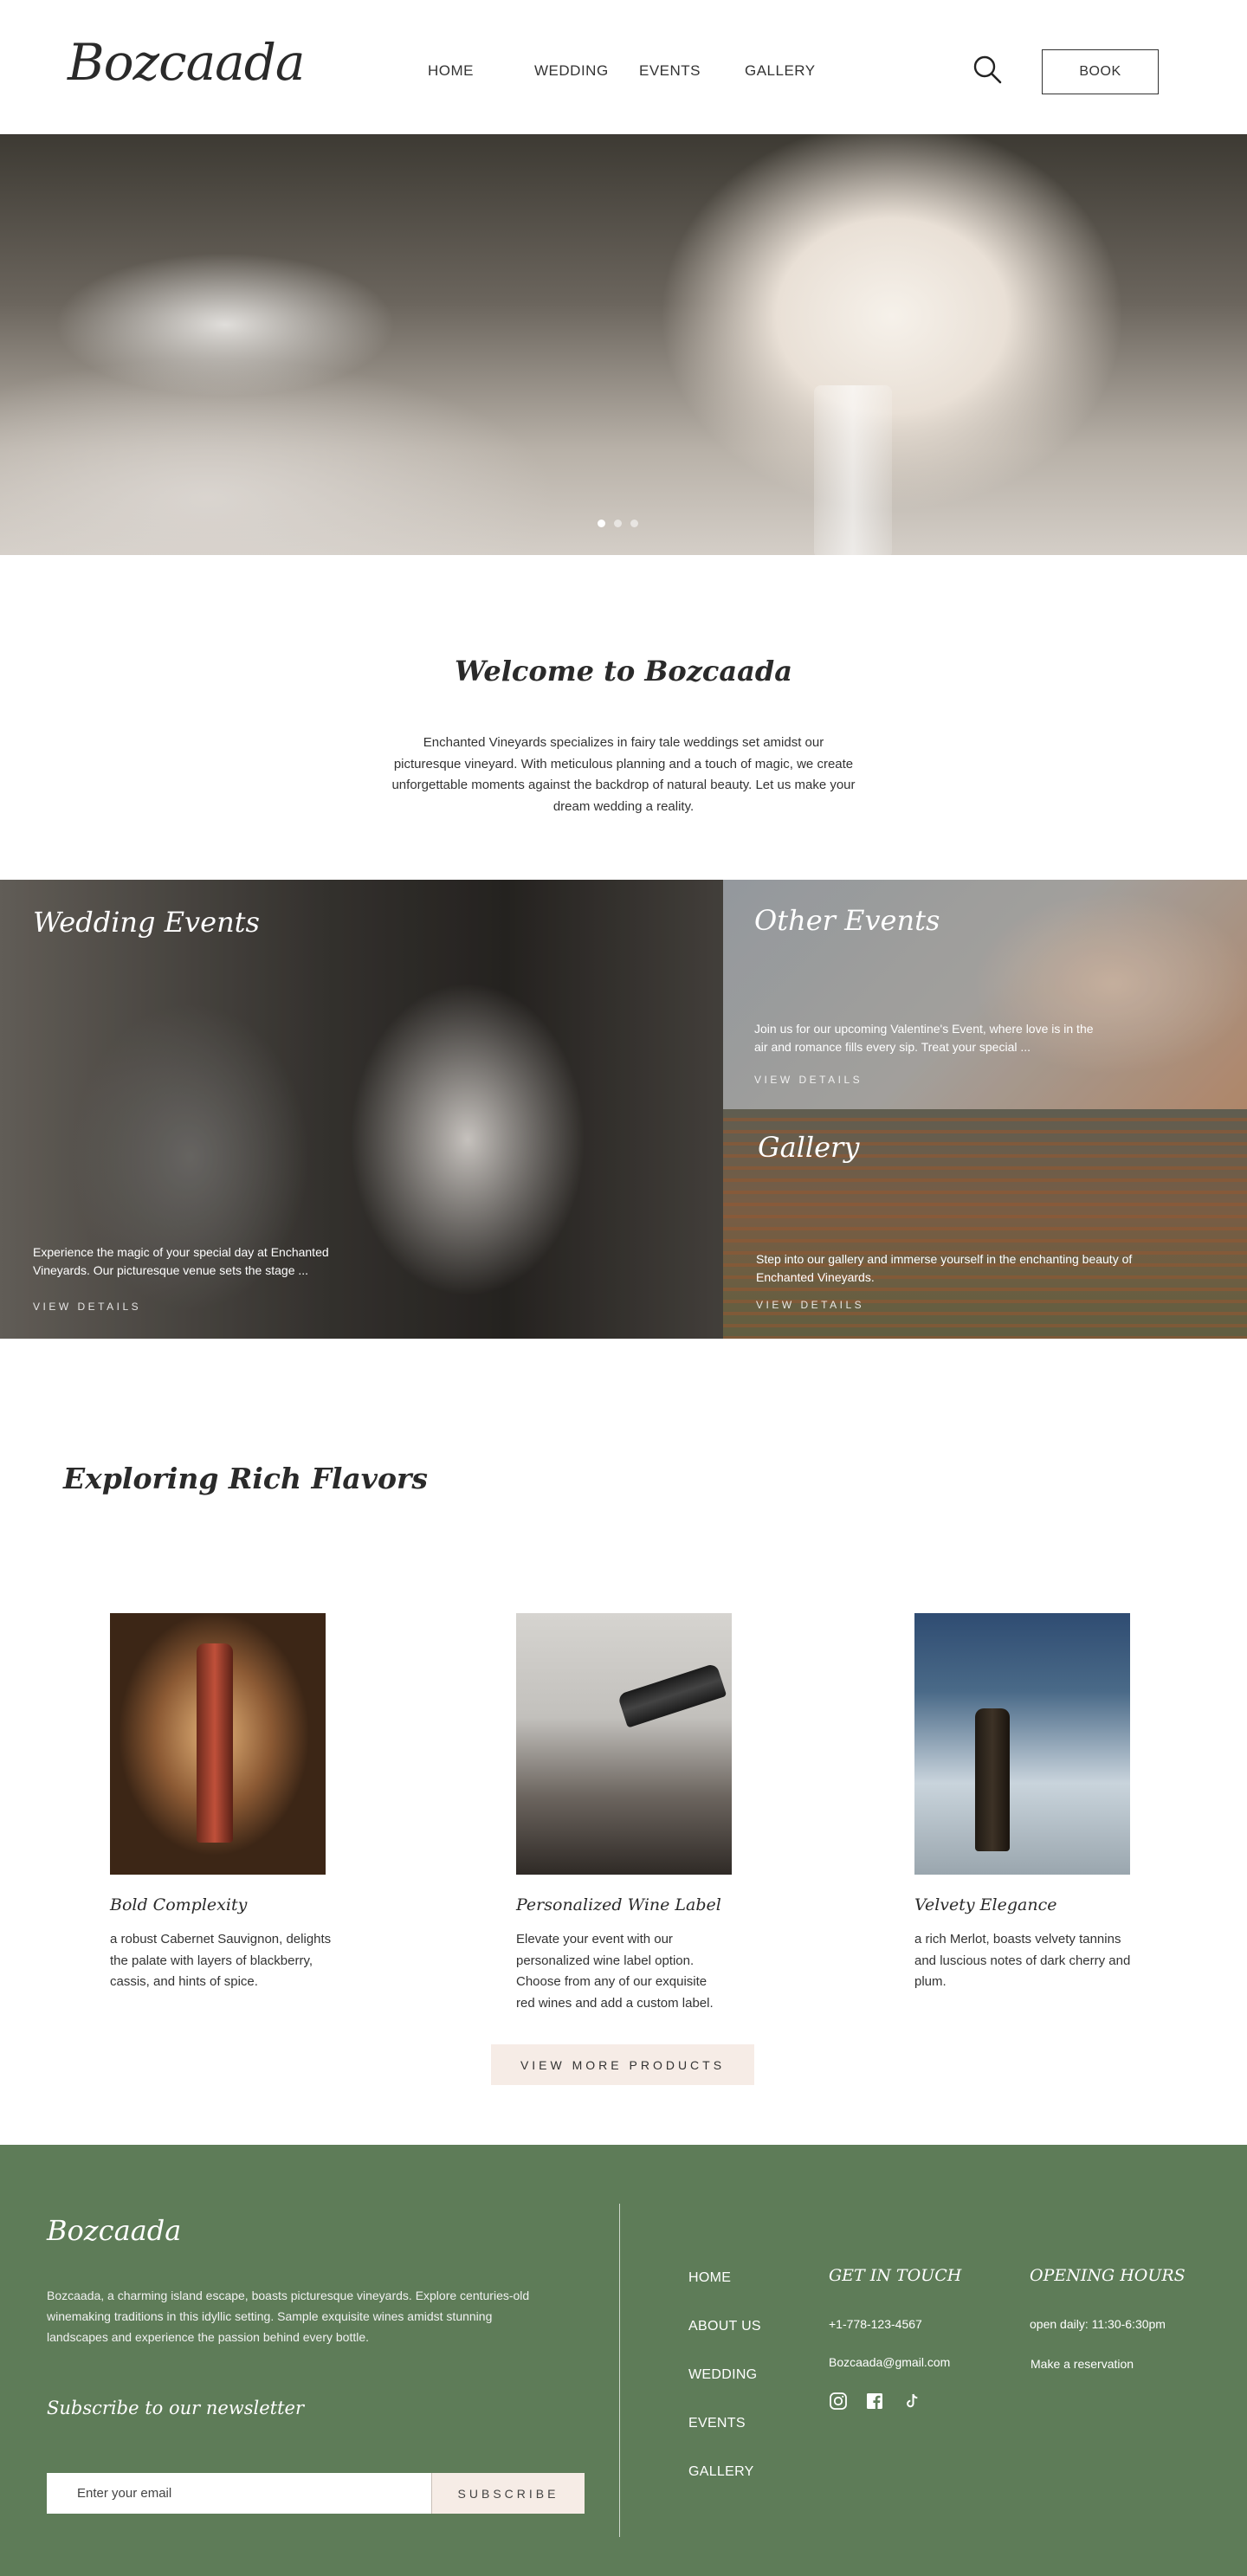  I want to click on contact-email: Bozcaada@gmail.com, so click(889, 2362).